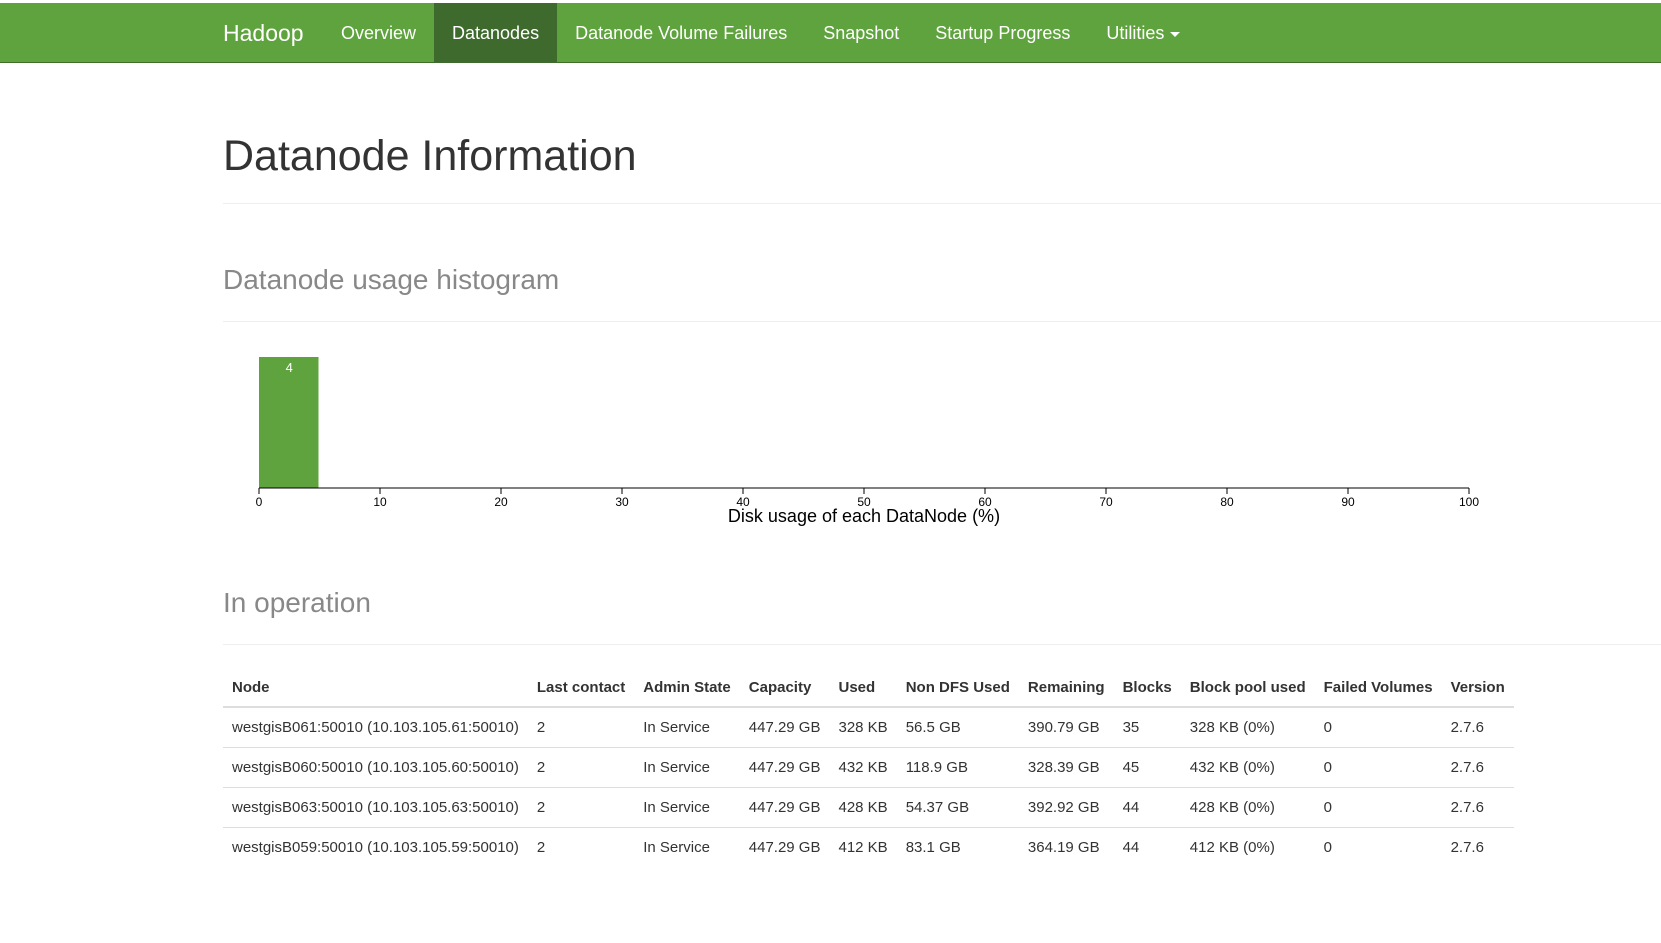 This screenshot has width=1661, height=943. Describe the element at coordinates (501, 502) in the screenshot. I see `x-tick-label: 20` at that location.